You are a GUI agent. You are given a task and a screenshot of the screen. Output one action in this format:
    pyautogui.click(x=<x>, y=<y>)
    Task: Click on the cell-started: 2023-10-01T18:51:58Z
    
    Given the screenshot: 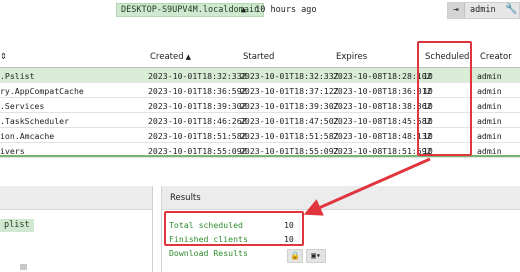 What is the action you would take?
    pyautogui.click(x=289, y=136)
    